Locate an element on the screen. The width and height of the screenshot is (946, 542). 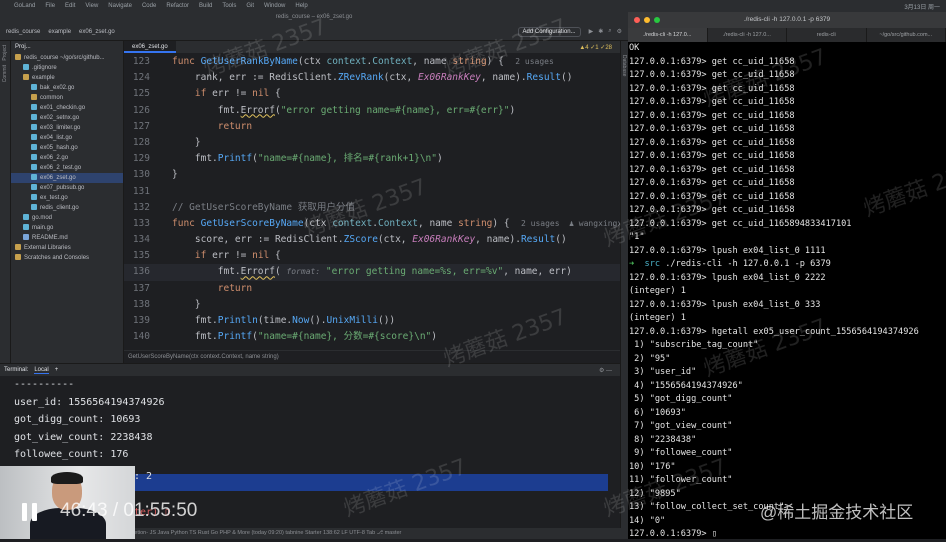
editor-tab: ex06_zset.go is located at coordinates (150, 47).